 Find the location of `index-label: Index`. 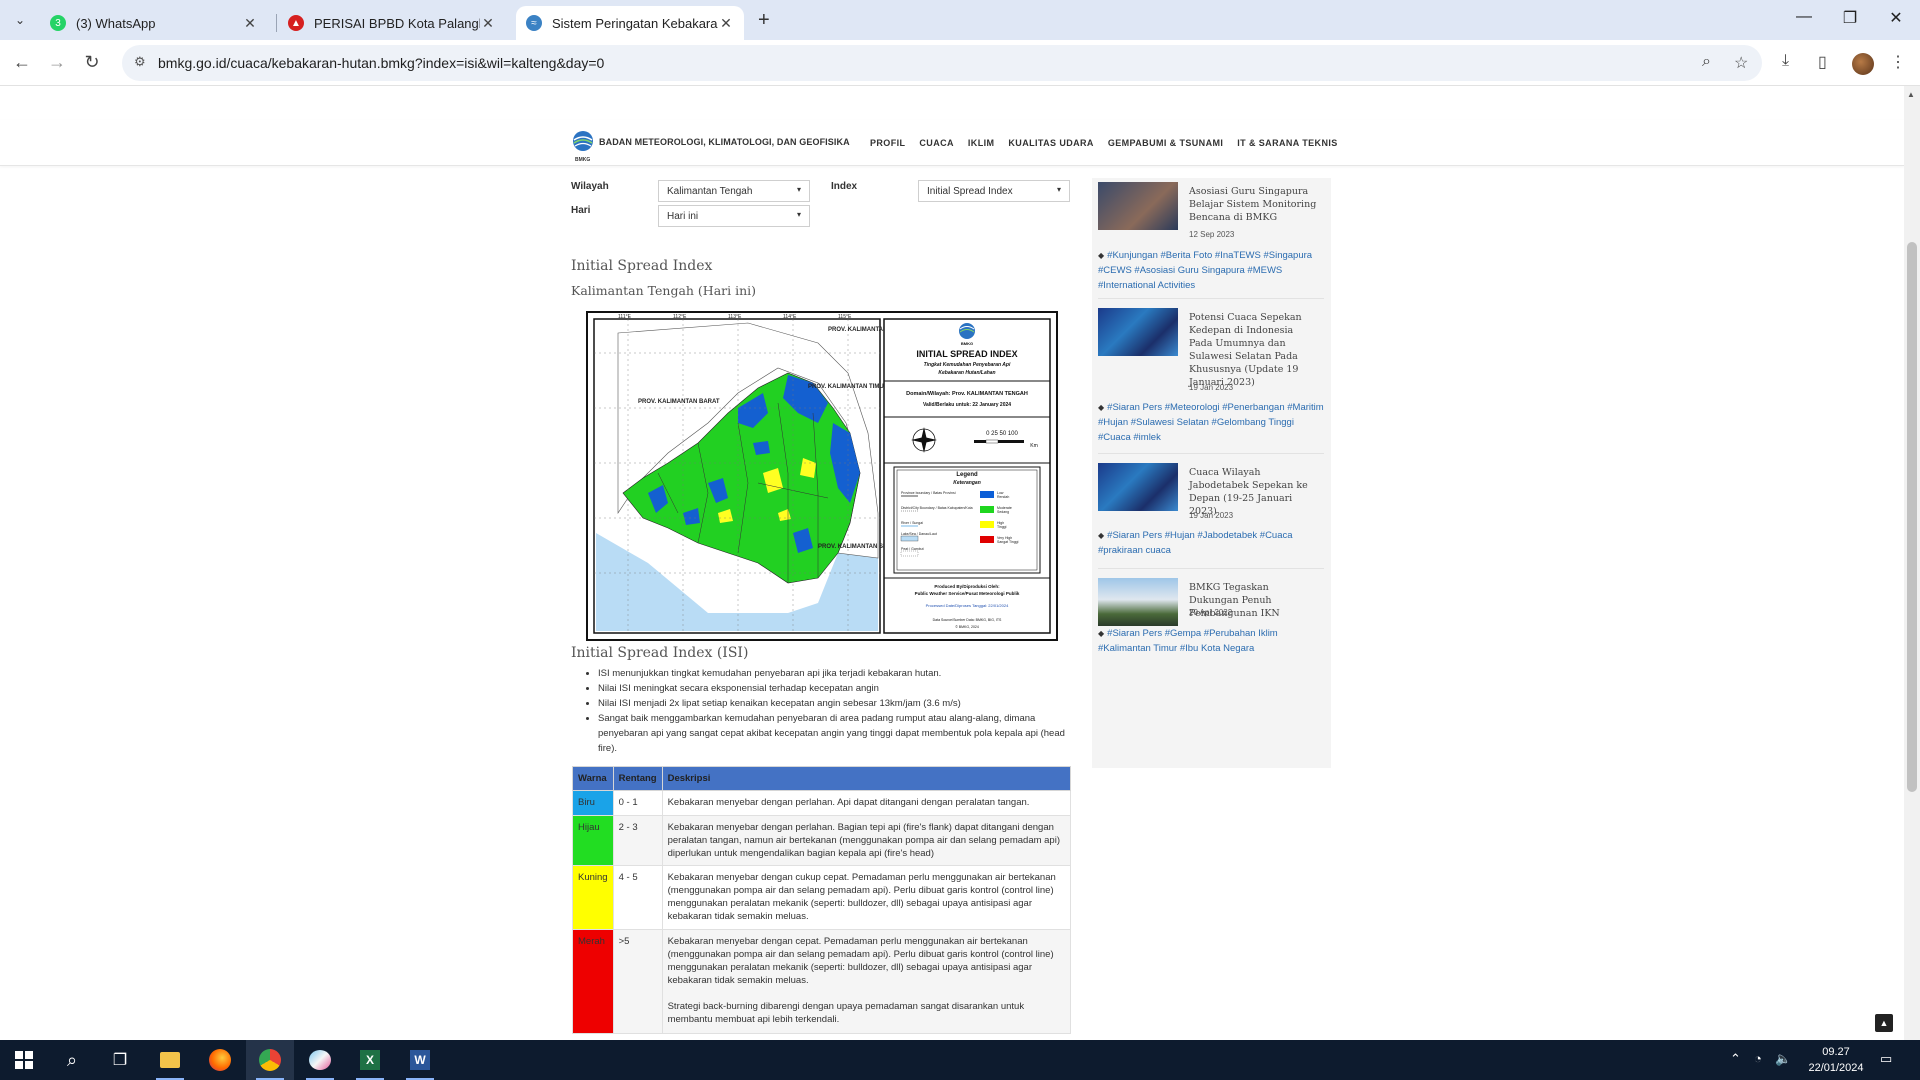

index-label: Index is located at coordinates (844, 186).